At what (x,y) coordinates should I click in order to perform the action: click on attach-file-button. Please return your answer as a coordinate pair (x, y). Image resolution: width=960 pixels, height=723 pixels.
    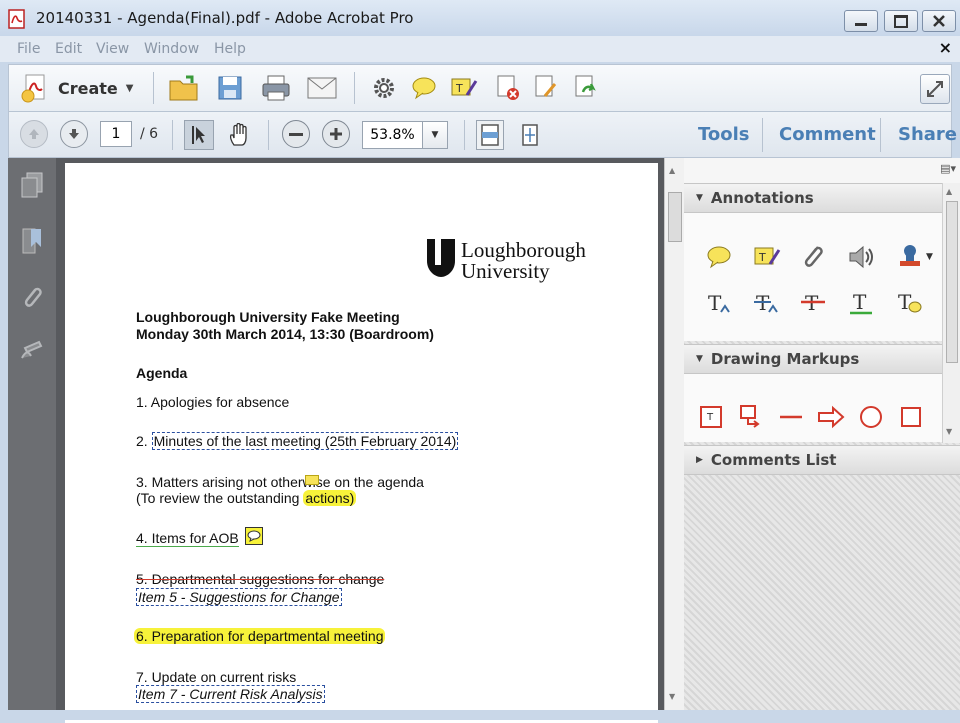
    Looking at the image, I should click on (813, 257).